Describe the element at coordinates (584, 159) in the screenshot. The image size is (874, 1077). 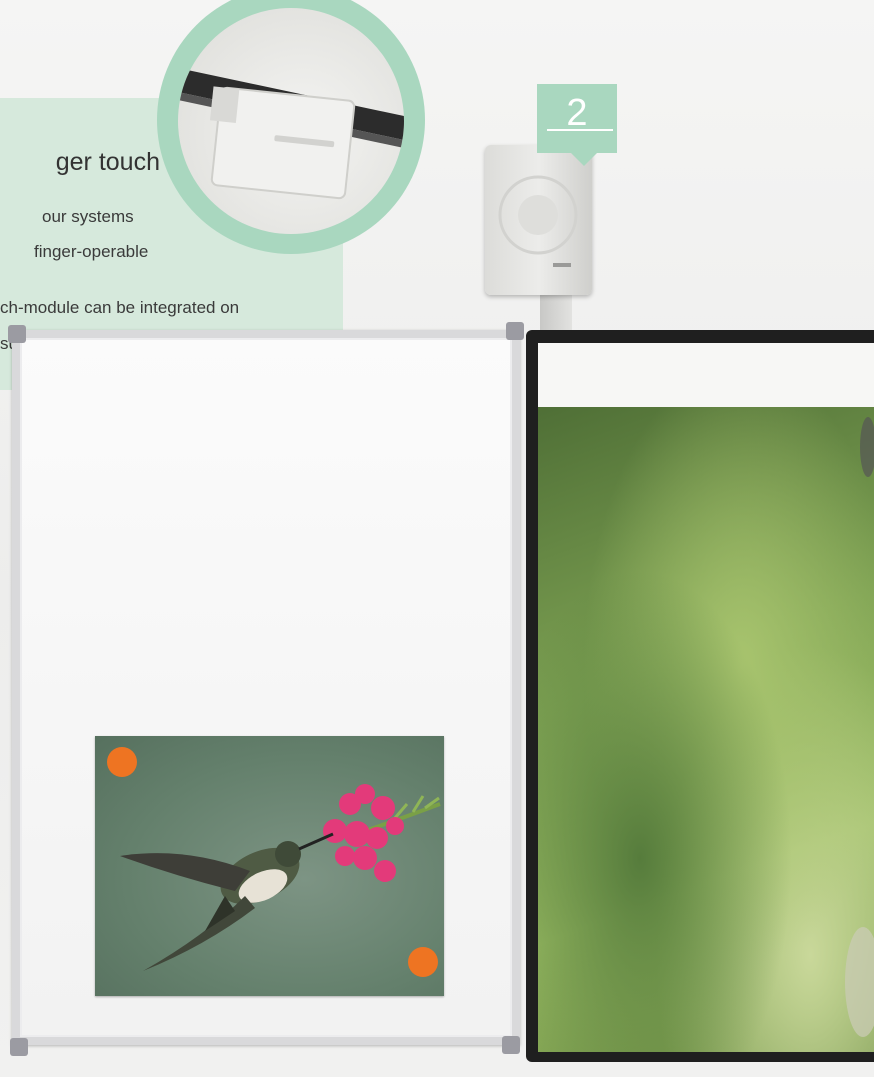
I see `badge-pointer` at that location.